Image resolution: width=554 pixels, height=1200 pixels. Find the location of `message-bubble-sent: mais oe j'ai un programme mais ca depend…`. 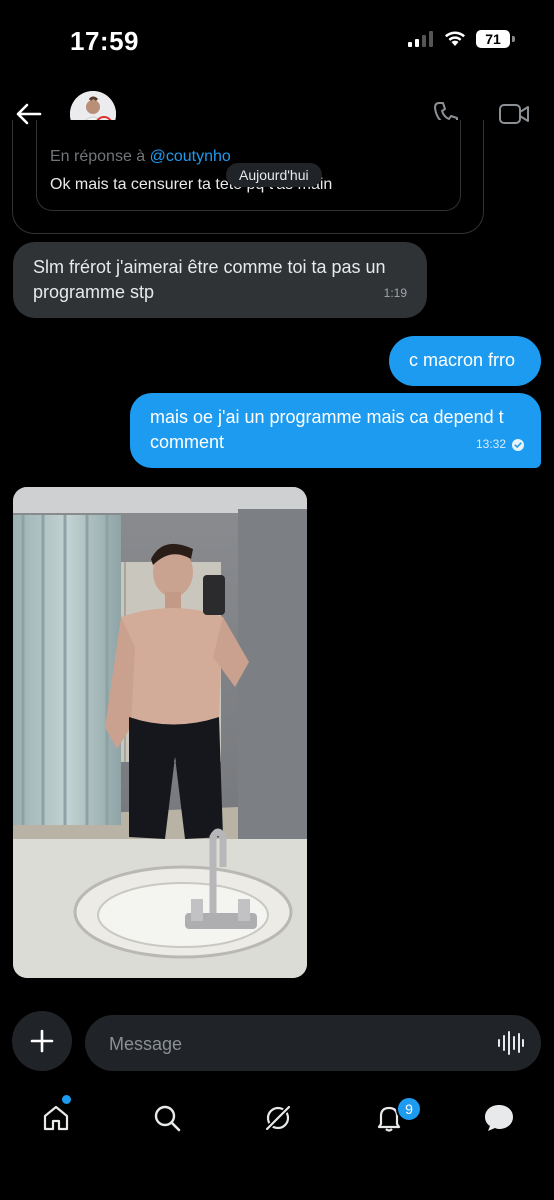

message-bubble-sent: mais oe j'ai un programme mais ca depend… is located at coordinates (335, 430).